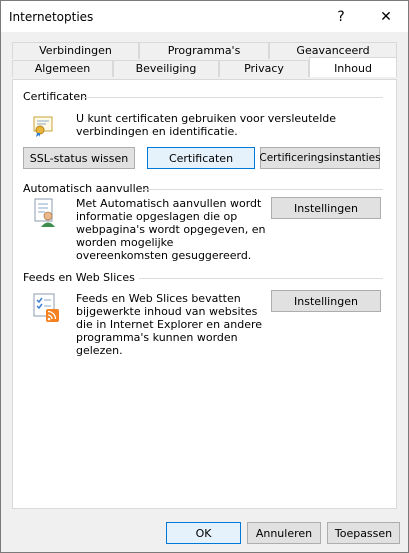 The height and width of the screenshot is (553, 409). I want to click on tab-label: Geavanceerd, so click(333, 50).